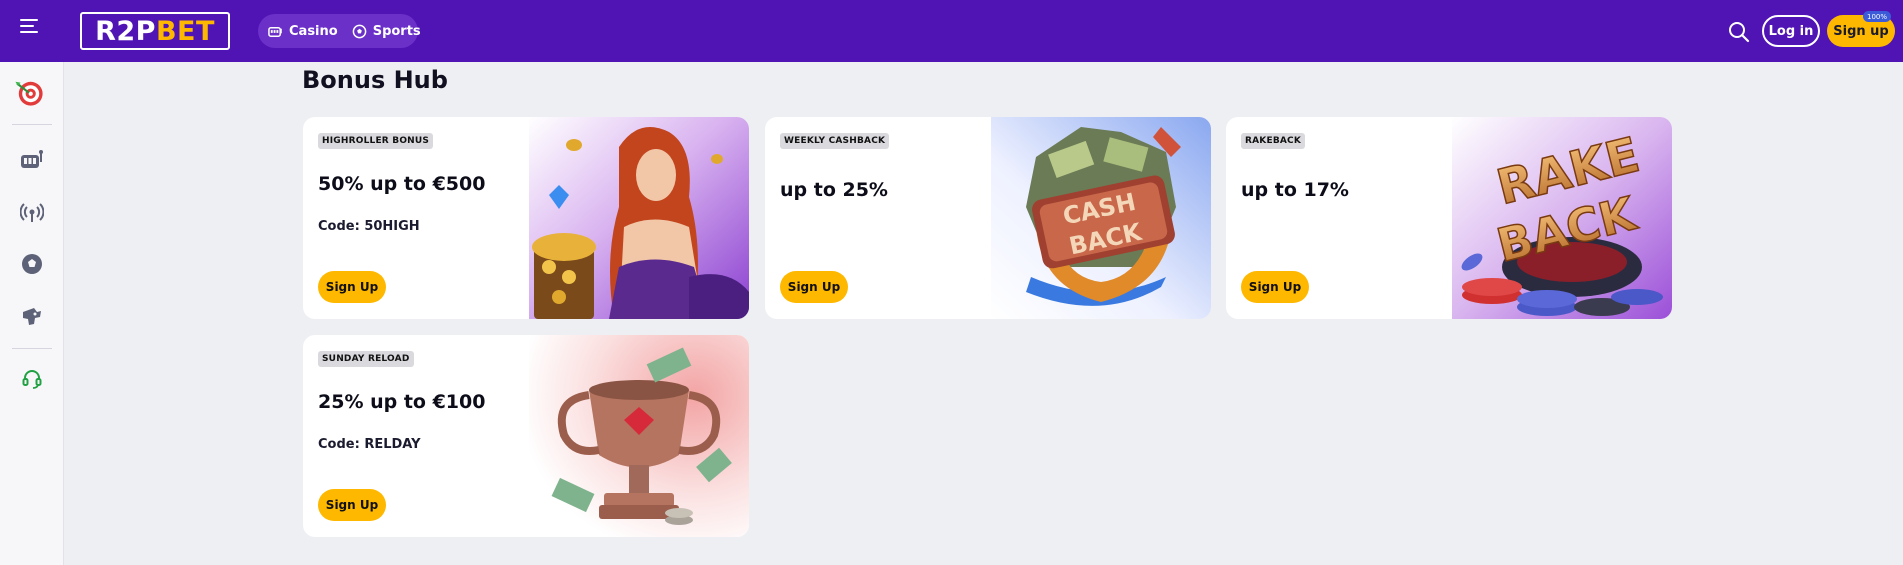 The height and width of the screenshot is (565, 1903). What do you see at coordinates (339, 31) in the screenshot?
I see `main-nav: Casino Sports` at bounding box center [339, 31].